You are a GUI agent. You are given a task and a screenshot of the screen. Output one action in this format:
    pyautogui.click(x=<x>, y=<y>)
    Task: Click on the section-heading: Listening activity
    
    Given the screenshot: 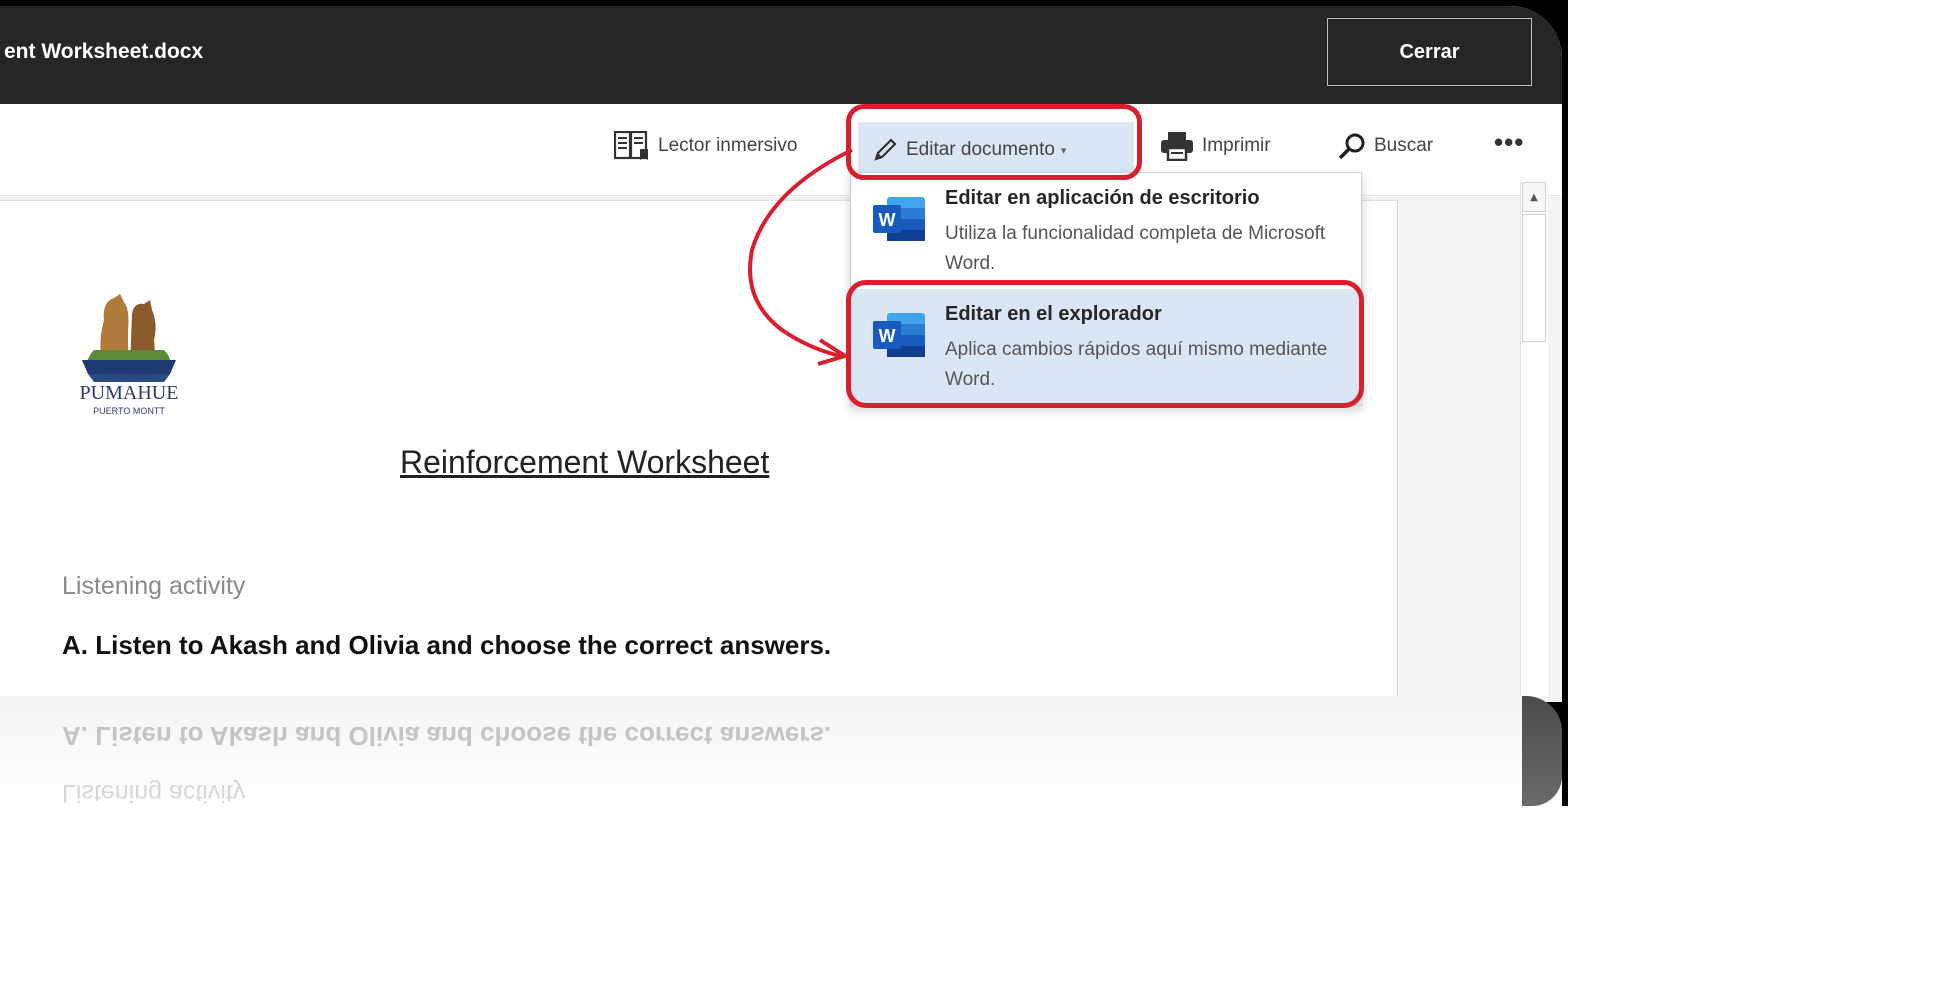 What is the action you would take?
    pyautogui.click(x=154, y=586)
    